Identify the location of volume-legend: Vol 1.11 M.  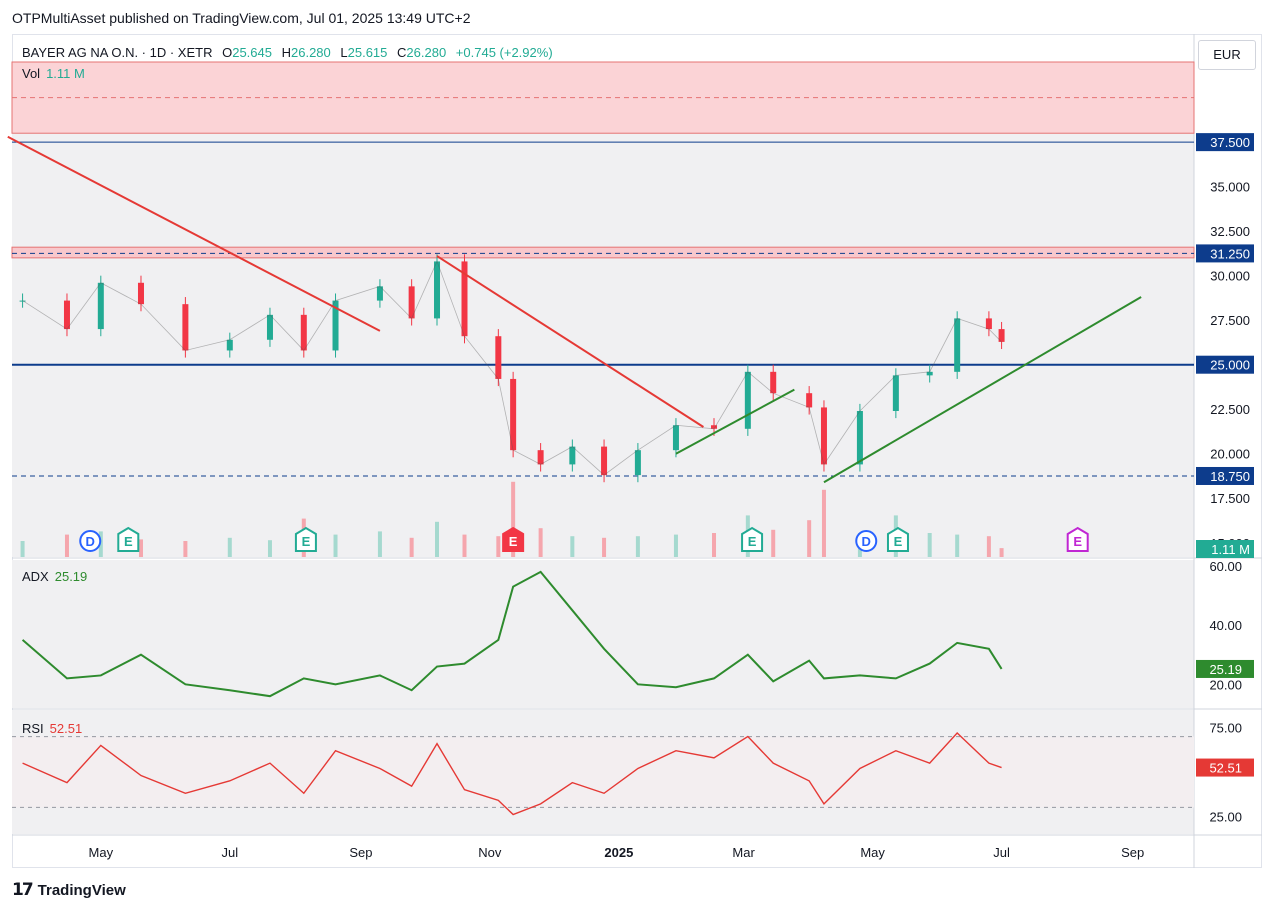
(53, 73).